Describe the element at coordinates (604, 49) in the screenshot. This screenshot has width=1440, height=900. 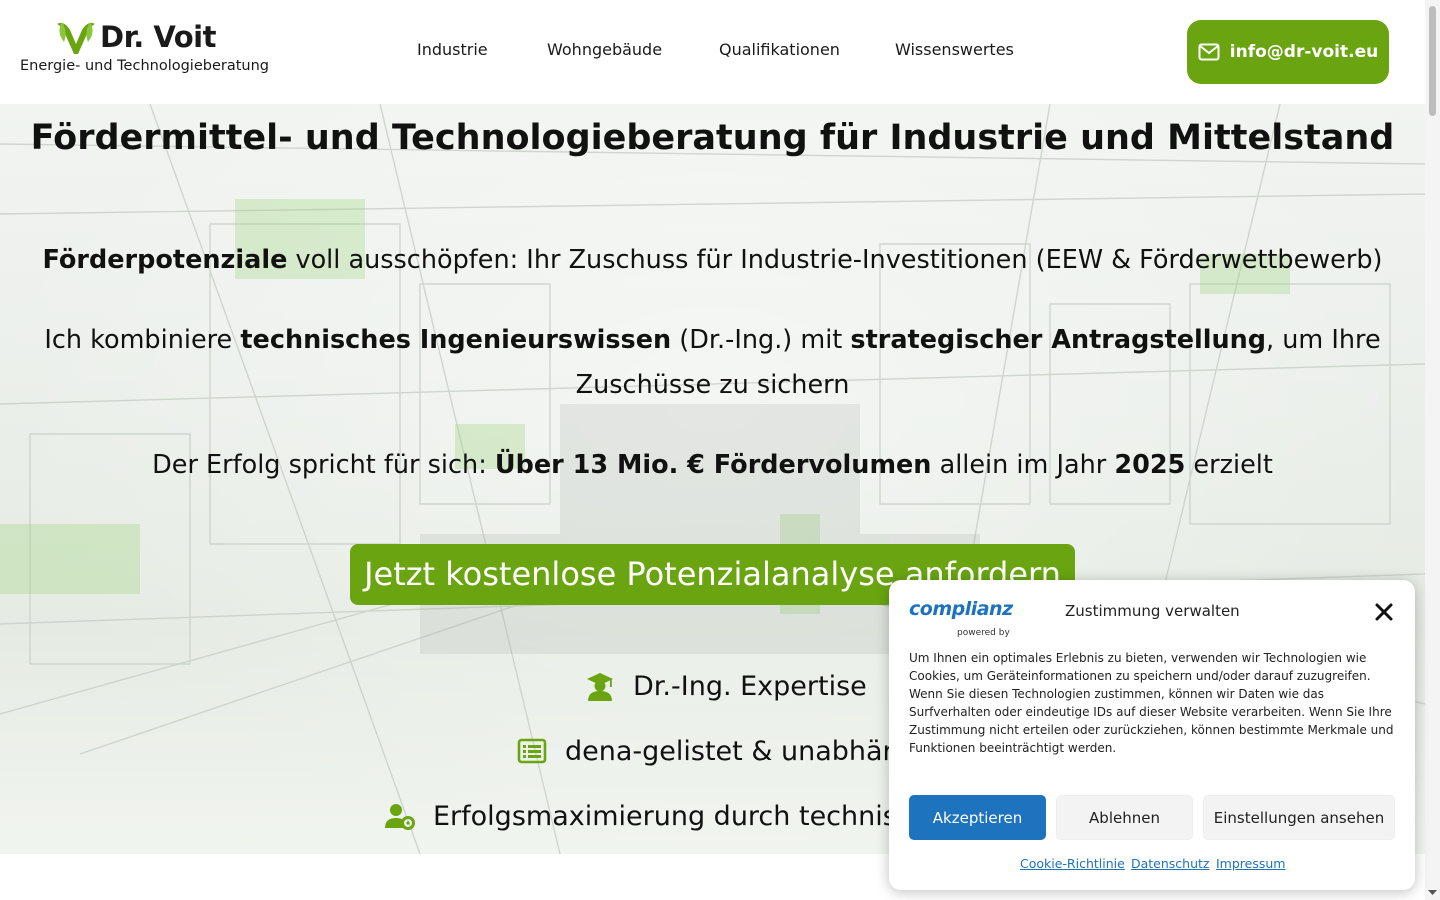
I see `nav-item-wohngebaeude: Wohngebäude` at that location.